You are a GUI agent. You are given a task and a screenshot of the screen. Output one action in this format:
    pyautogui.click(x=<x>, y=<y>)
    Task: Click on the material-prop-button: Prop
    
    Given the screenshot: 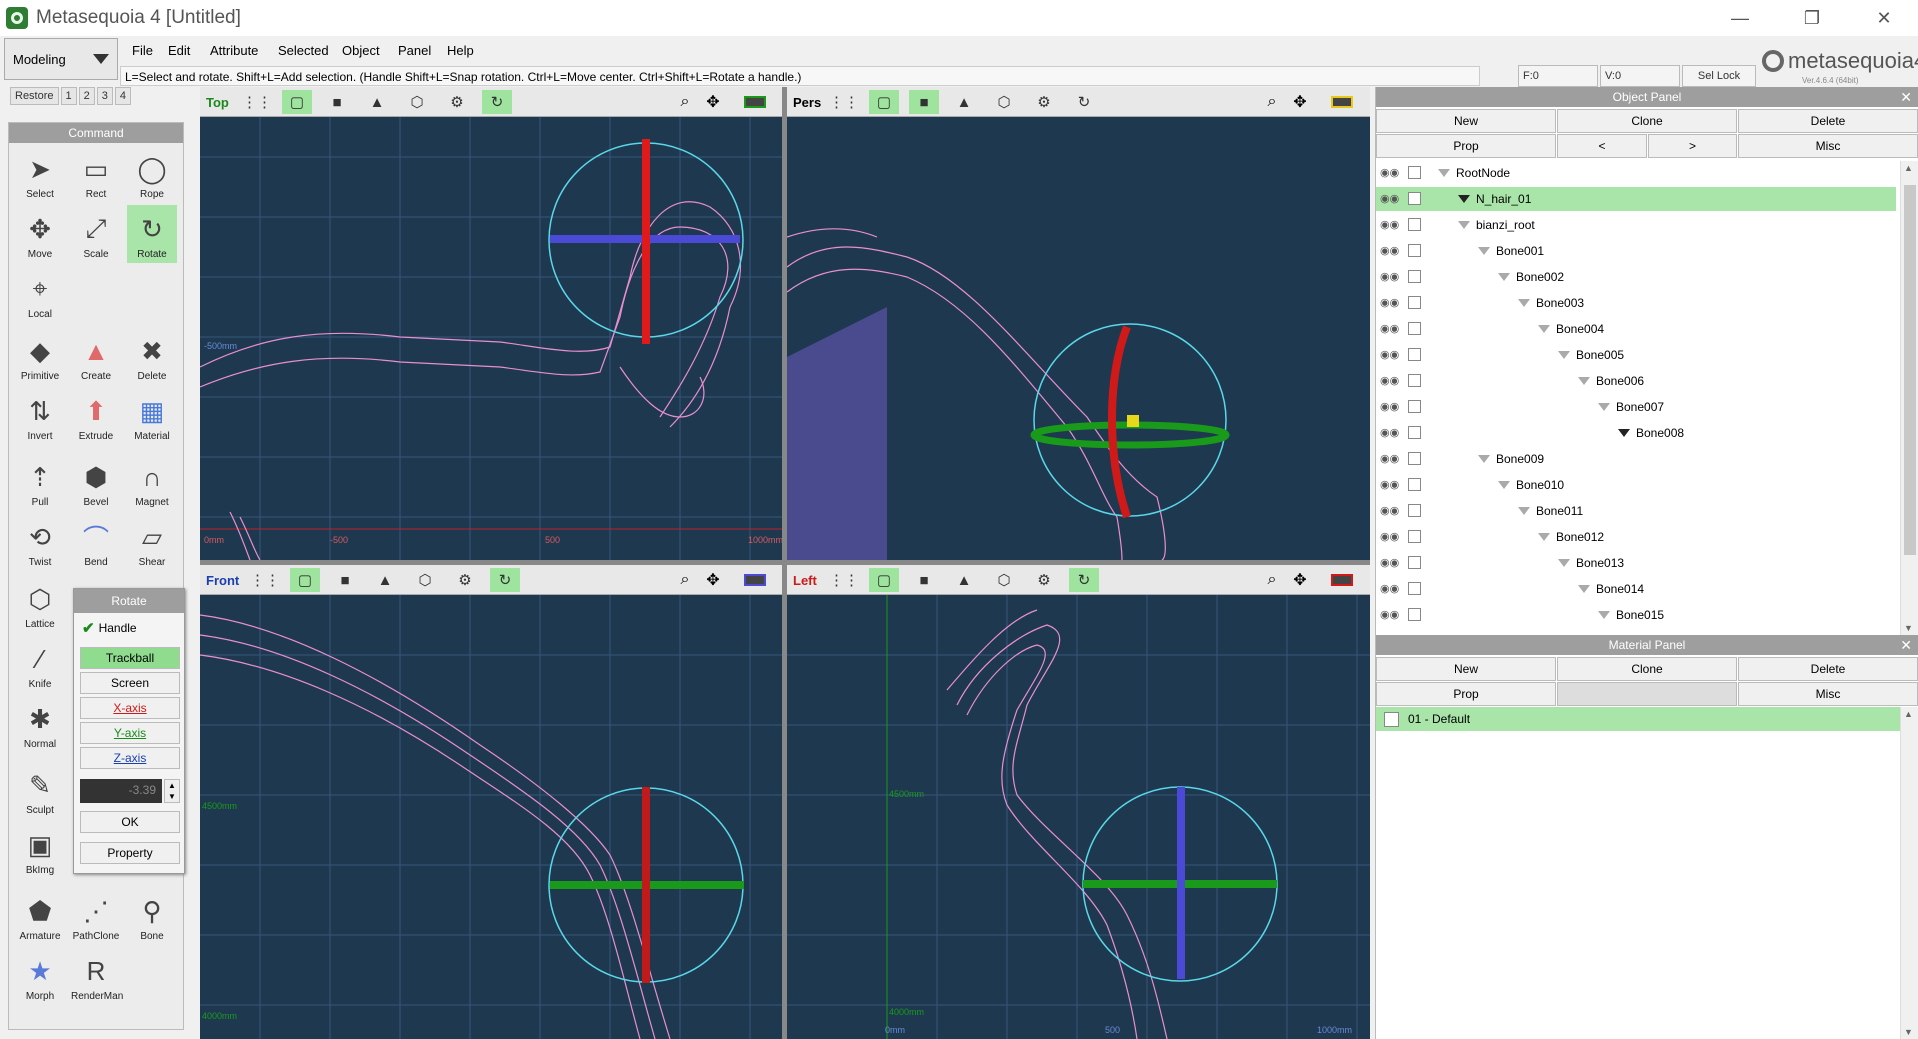 What is the action you would take?
    pyautogui.click(x=1466, y=694)
    